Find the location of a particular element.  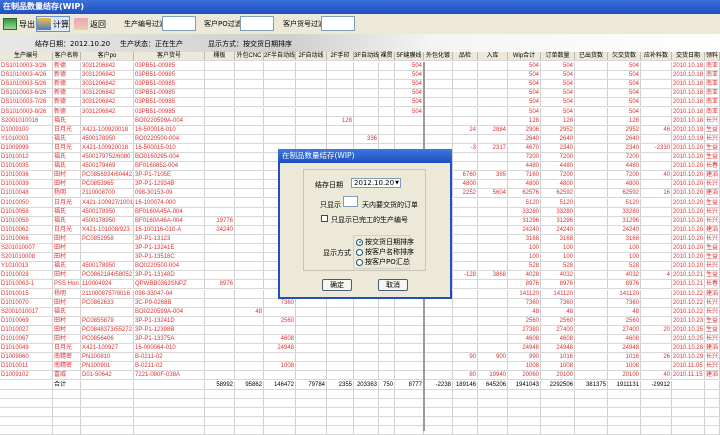

radio-sort-date: 按交货日期排序 is located at coordinates (385, 242).